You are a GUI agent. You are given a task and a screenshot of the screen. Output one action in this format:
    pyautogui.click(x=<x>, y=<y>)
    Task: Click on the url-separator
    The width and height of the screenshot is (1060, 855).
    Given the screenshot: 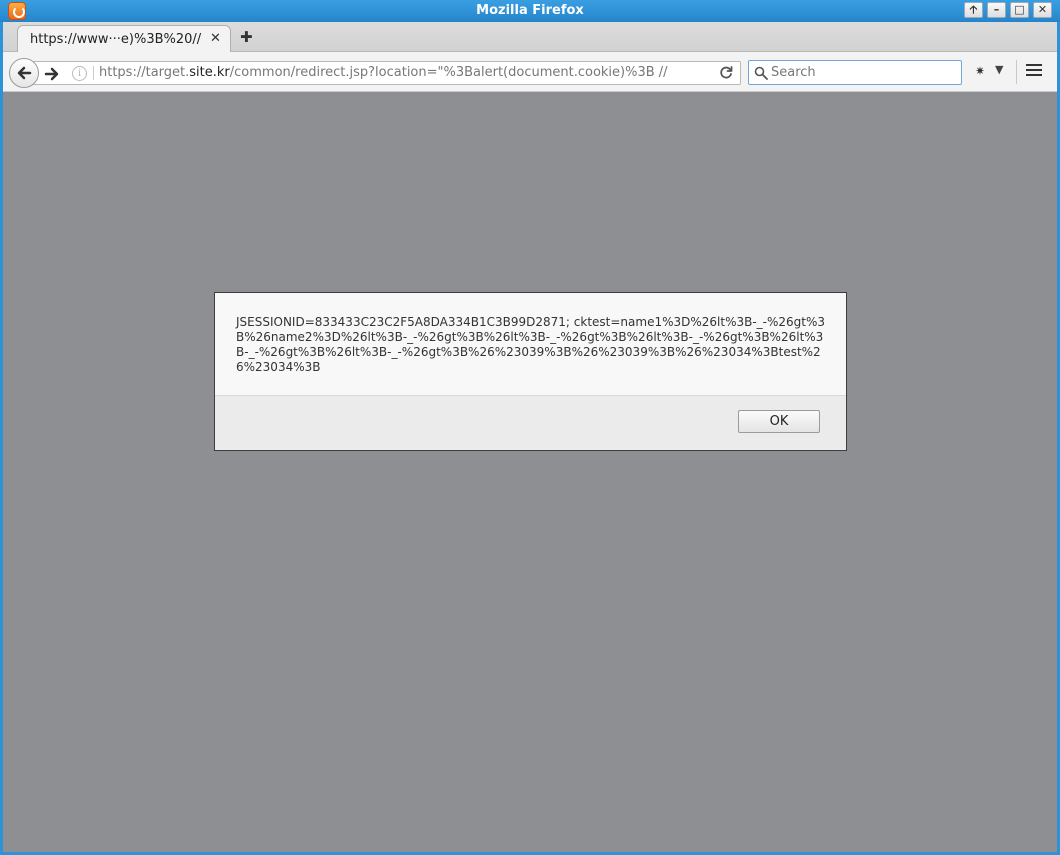 What is the action you would take?
    pyautogui.click(x=93, y=73)
    